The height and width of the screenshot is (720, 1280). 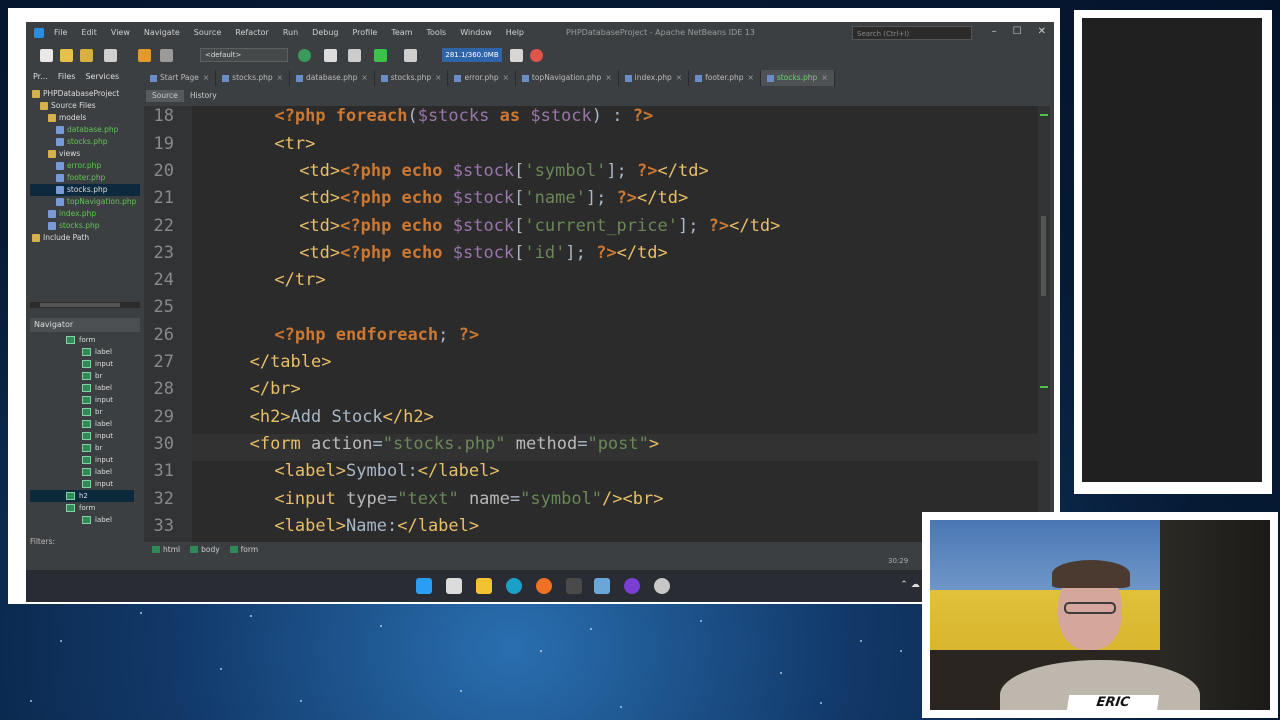 What do you see at coordinates (401, 32) in the screenshot?
I see `menu-item-team: Team` at bounding box center [401, 32].